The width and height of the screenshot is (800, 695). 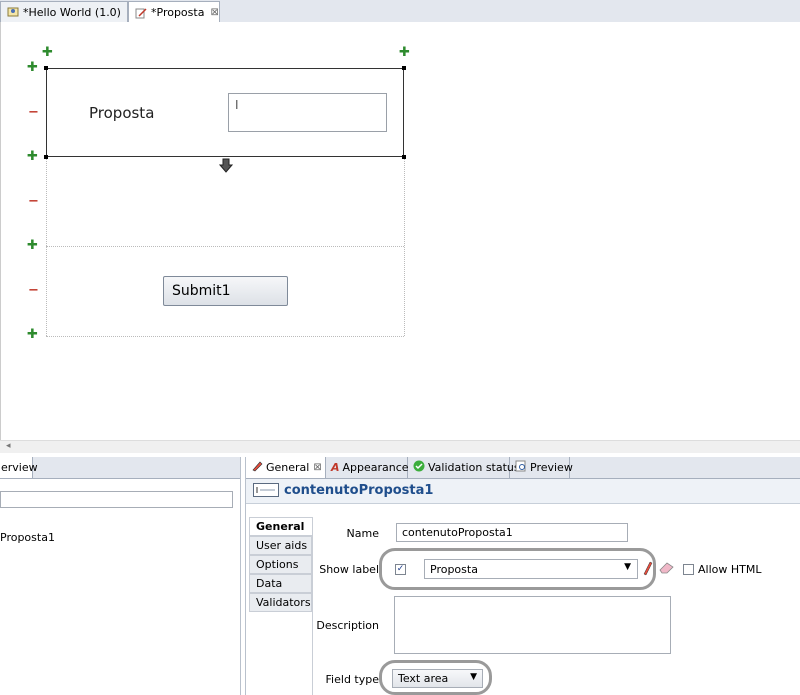 What do you see at coordinates (8, 446) in the screenshot?
I see `scroll-left-icon: ◂` at bounding box center [8, 446].